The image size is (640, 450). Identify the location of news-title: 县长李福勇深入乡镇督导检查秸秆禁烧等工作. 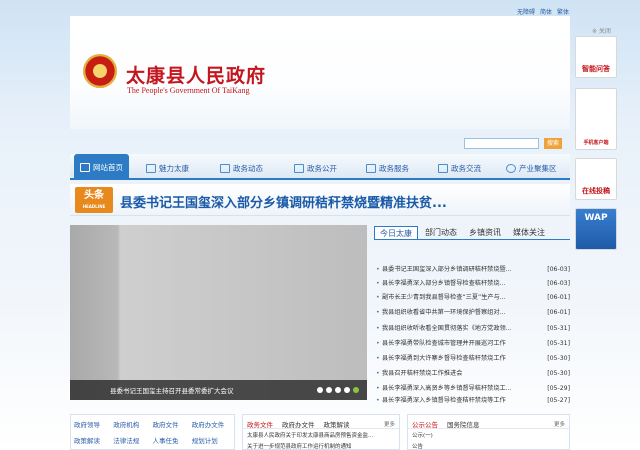
(463, 401).